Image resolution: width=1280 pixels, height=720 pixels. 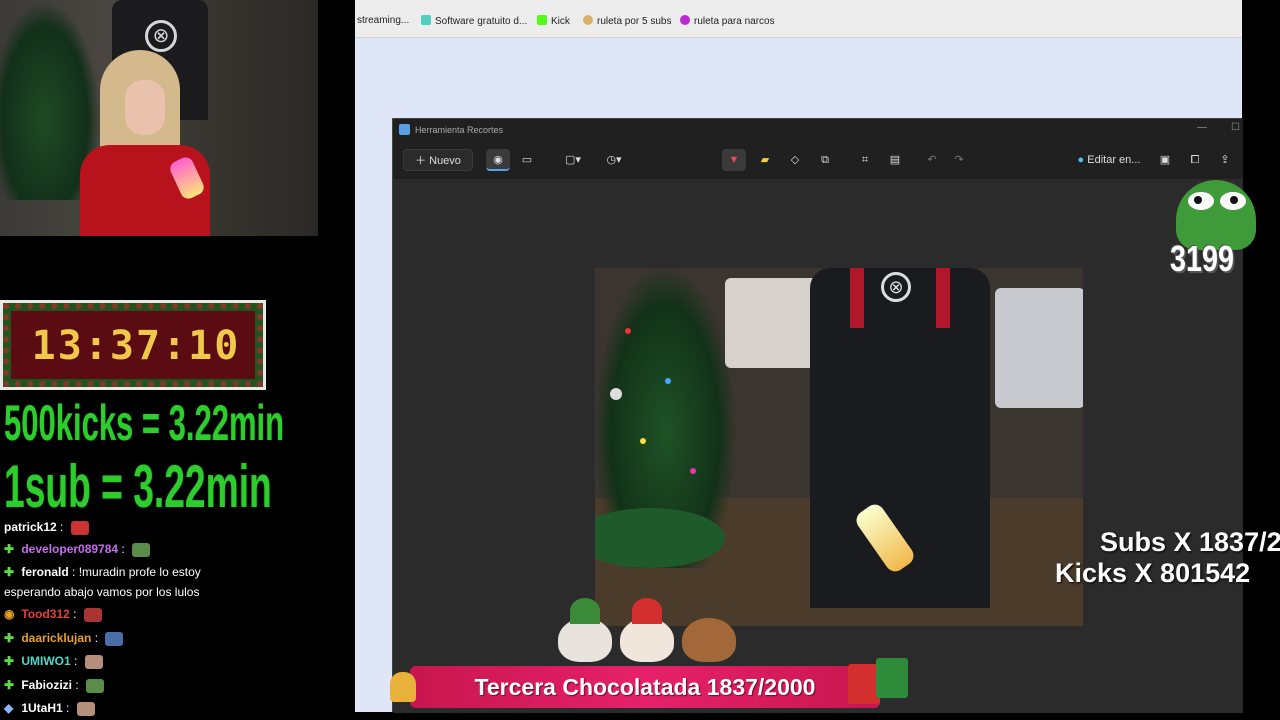 What do you see at coordinates (527, 160) in the screenshot?
I see `video-mode-icon: ▭` at bounding box center [527, 160].